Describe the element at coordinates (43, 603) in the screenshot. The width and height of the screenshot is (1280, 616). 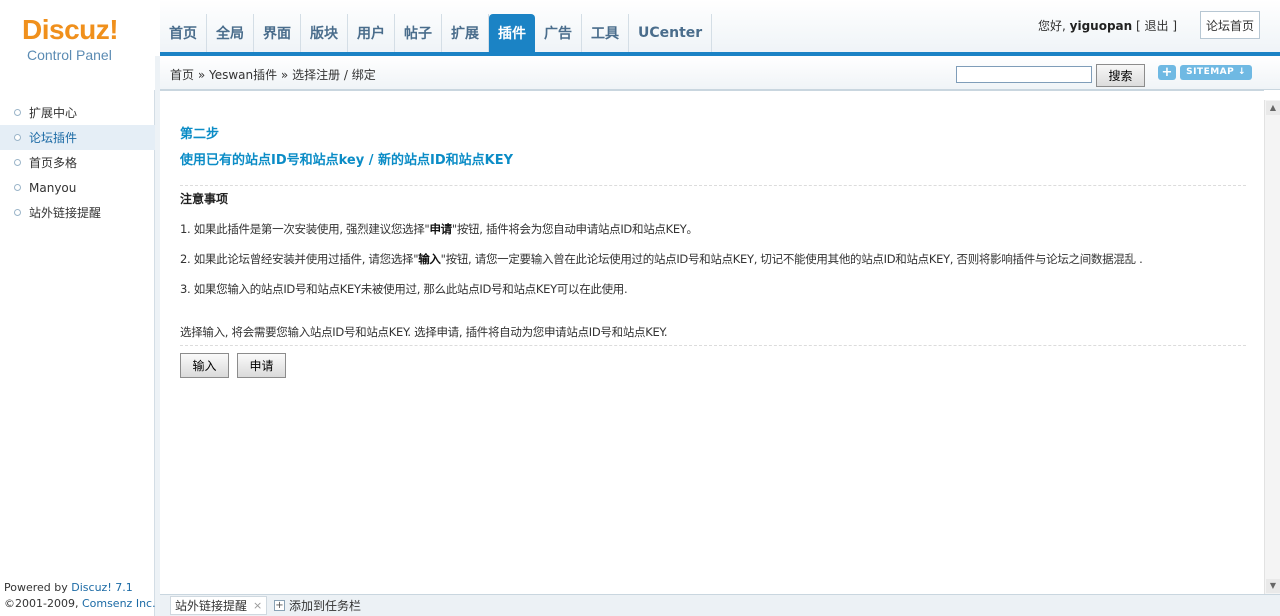
I see `copyright-prefix: ©2001-2009,` at that location.